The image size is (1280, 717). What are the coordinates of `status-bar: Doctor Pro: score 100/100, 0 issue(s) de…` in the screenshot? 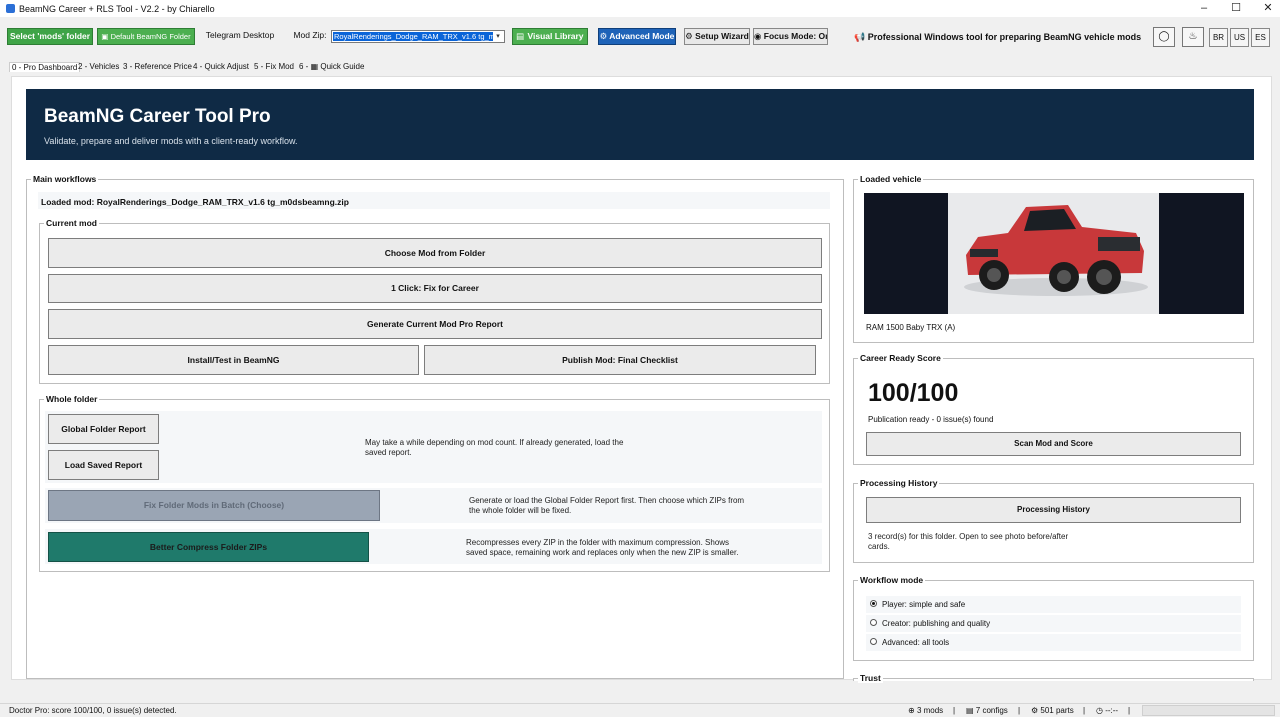 It's located at (640, 710).